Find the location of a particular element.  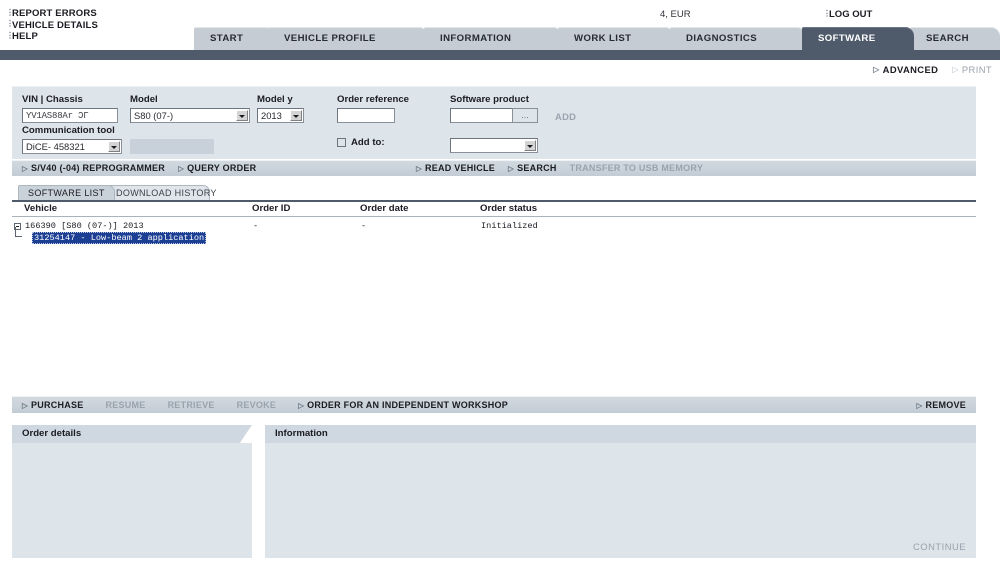

model-year-value: 2013 is located at coordinates (271, 115).